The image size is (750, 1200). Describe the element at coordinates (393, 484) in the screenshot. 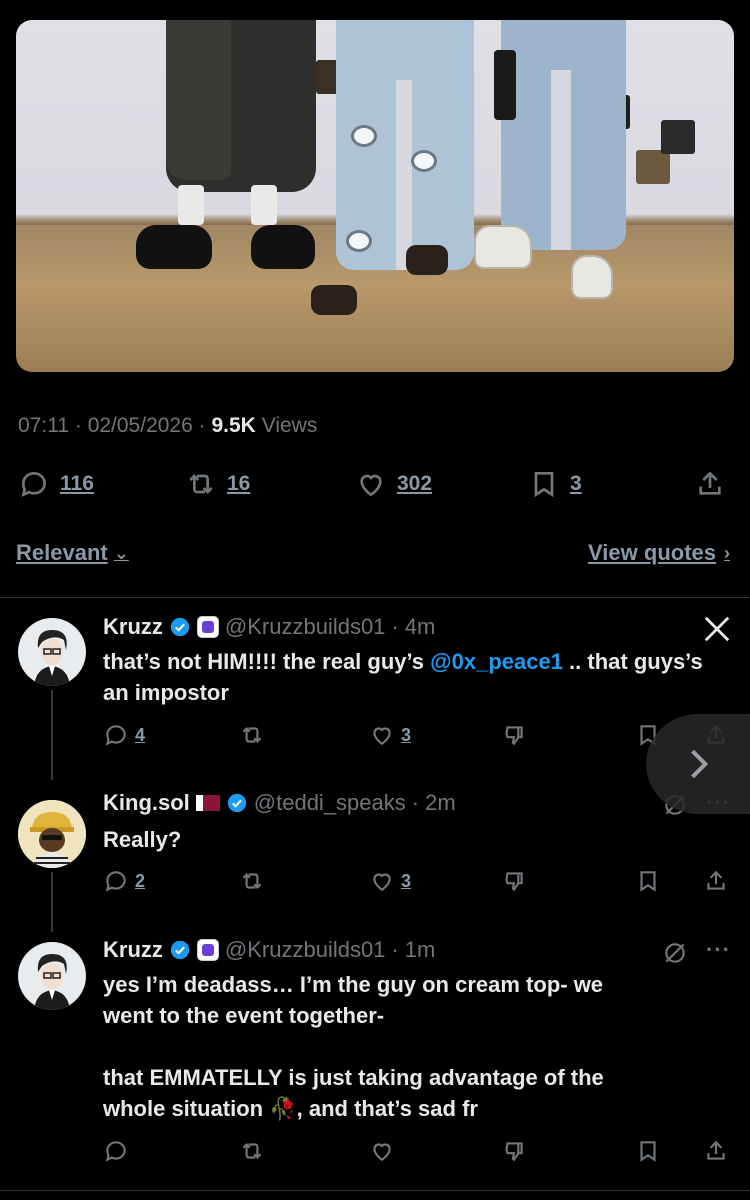

I see `like-action: 302` at that location.